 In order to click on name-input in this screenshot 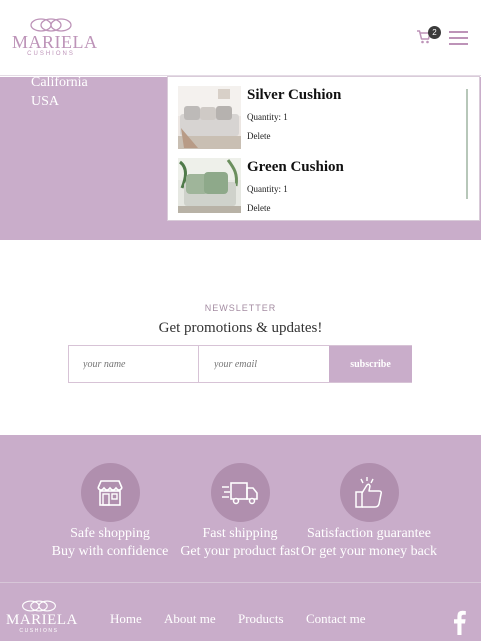, I will do `click(134, 364)`.